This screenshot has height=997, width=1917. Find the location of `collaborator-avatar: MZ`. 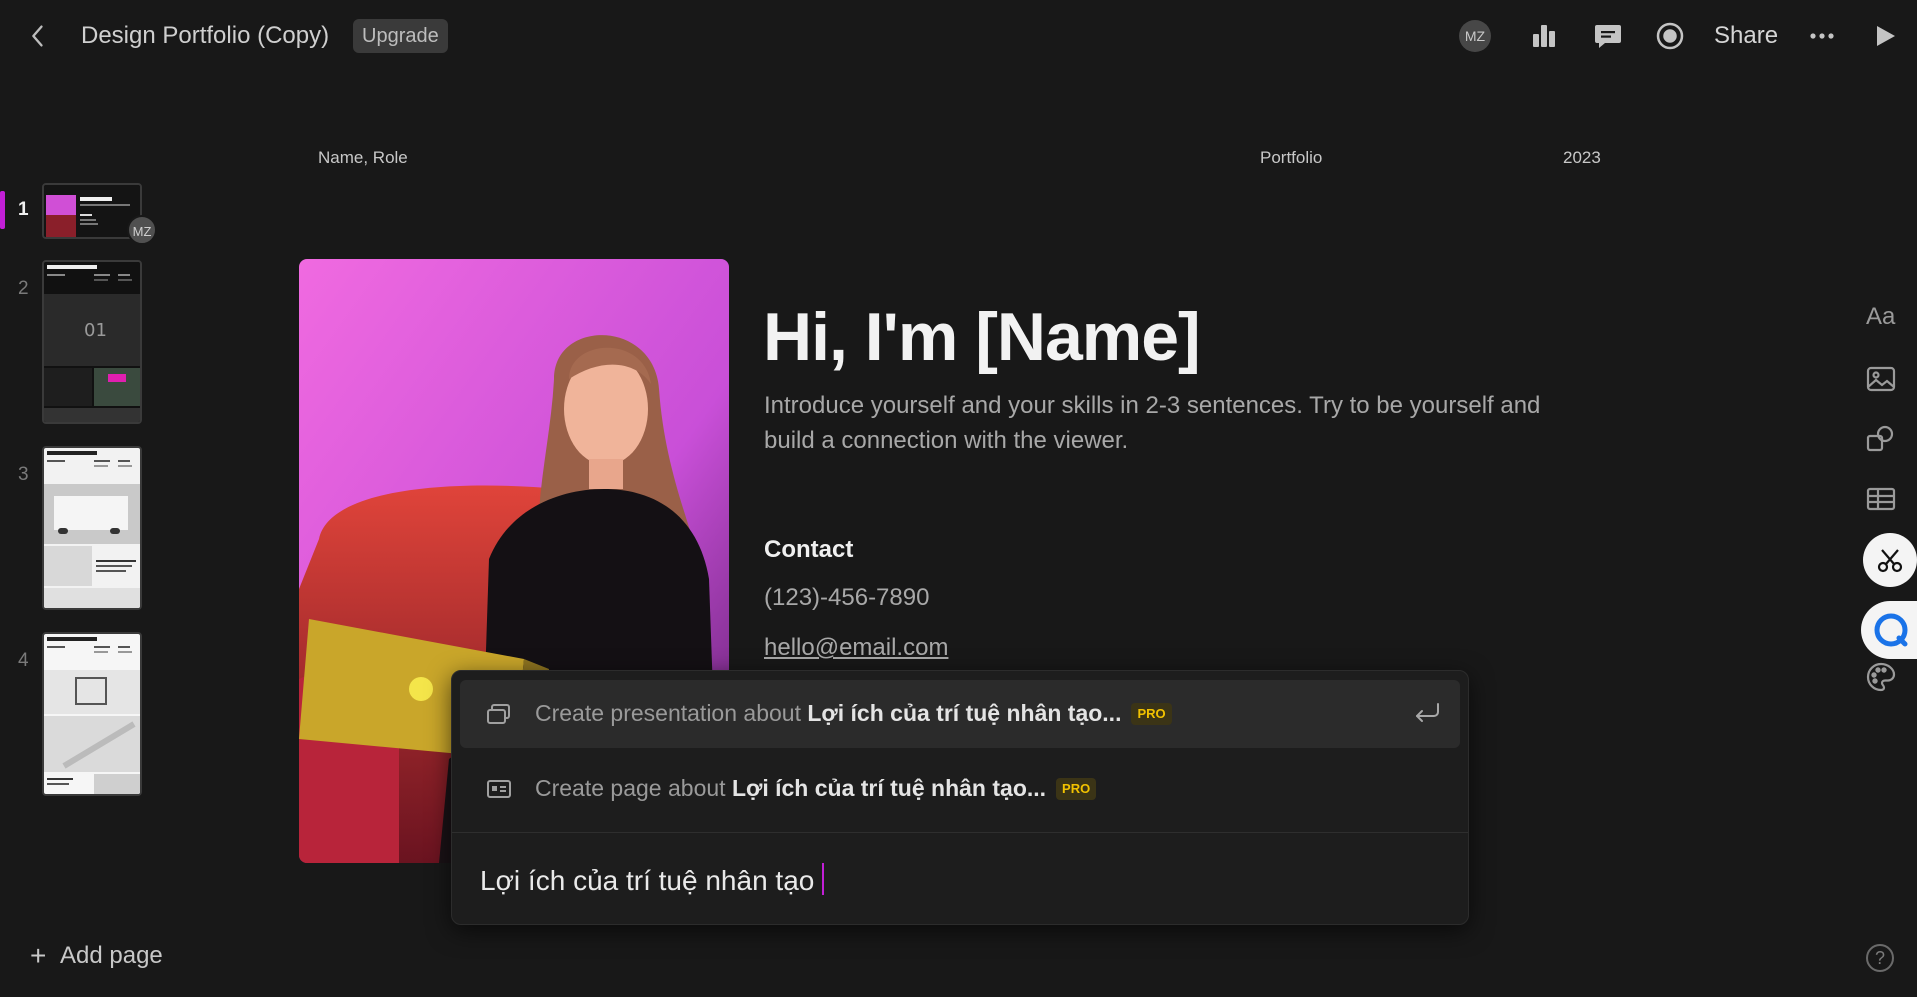

collaborator-avatar: MZ is located at coordinates (142, 230).